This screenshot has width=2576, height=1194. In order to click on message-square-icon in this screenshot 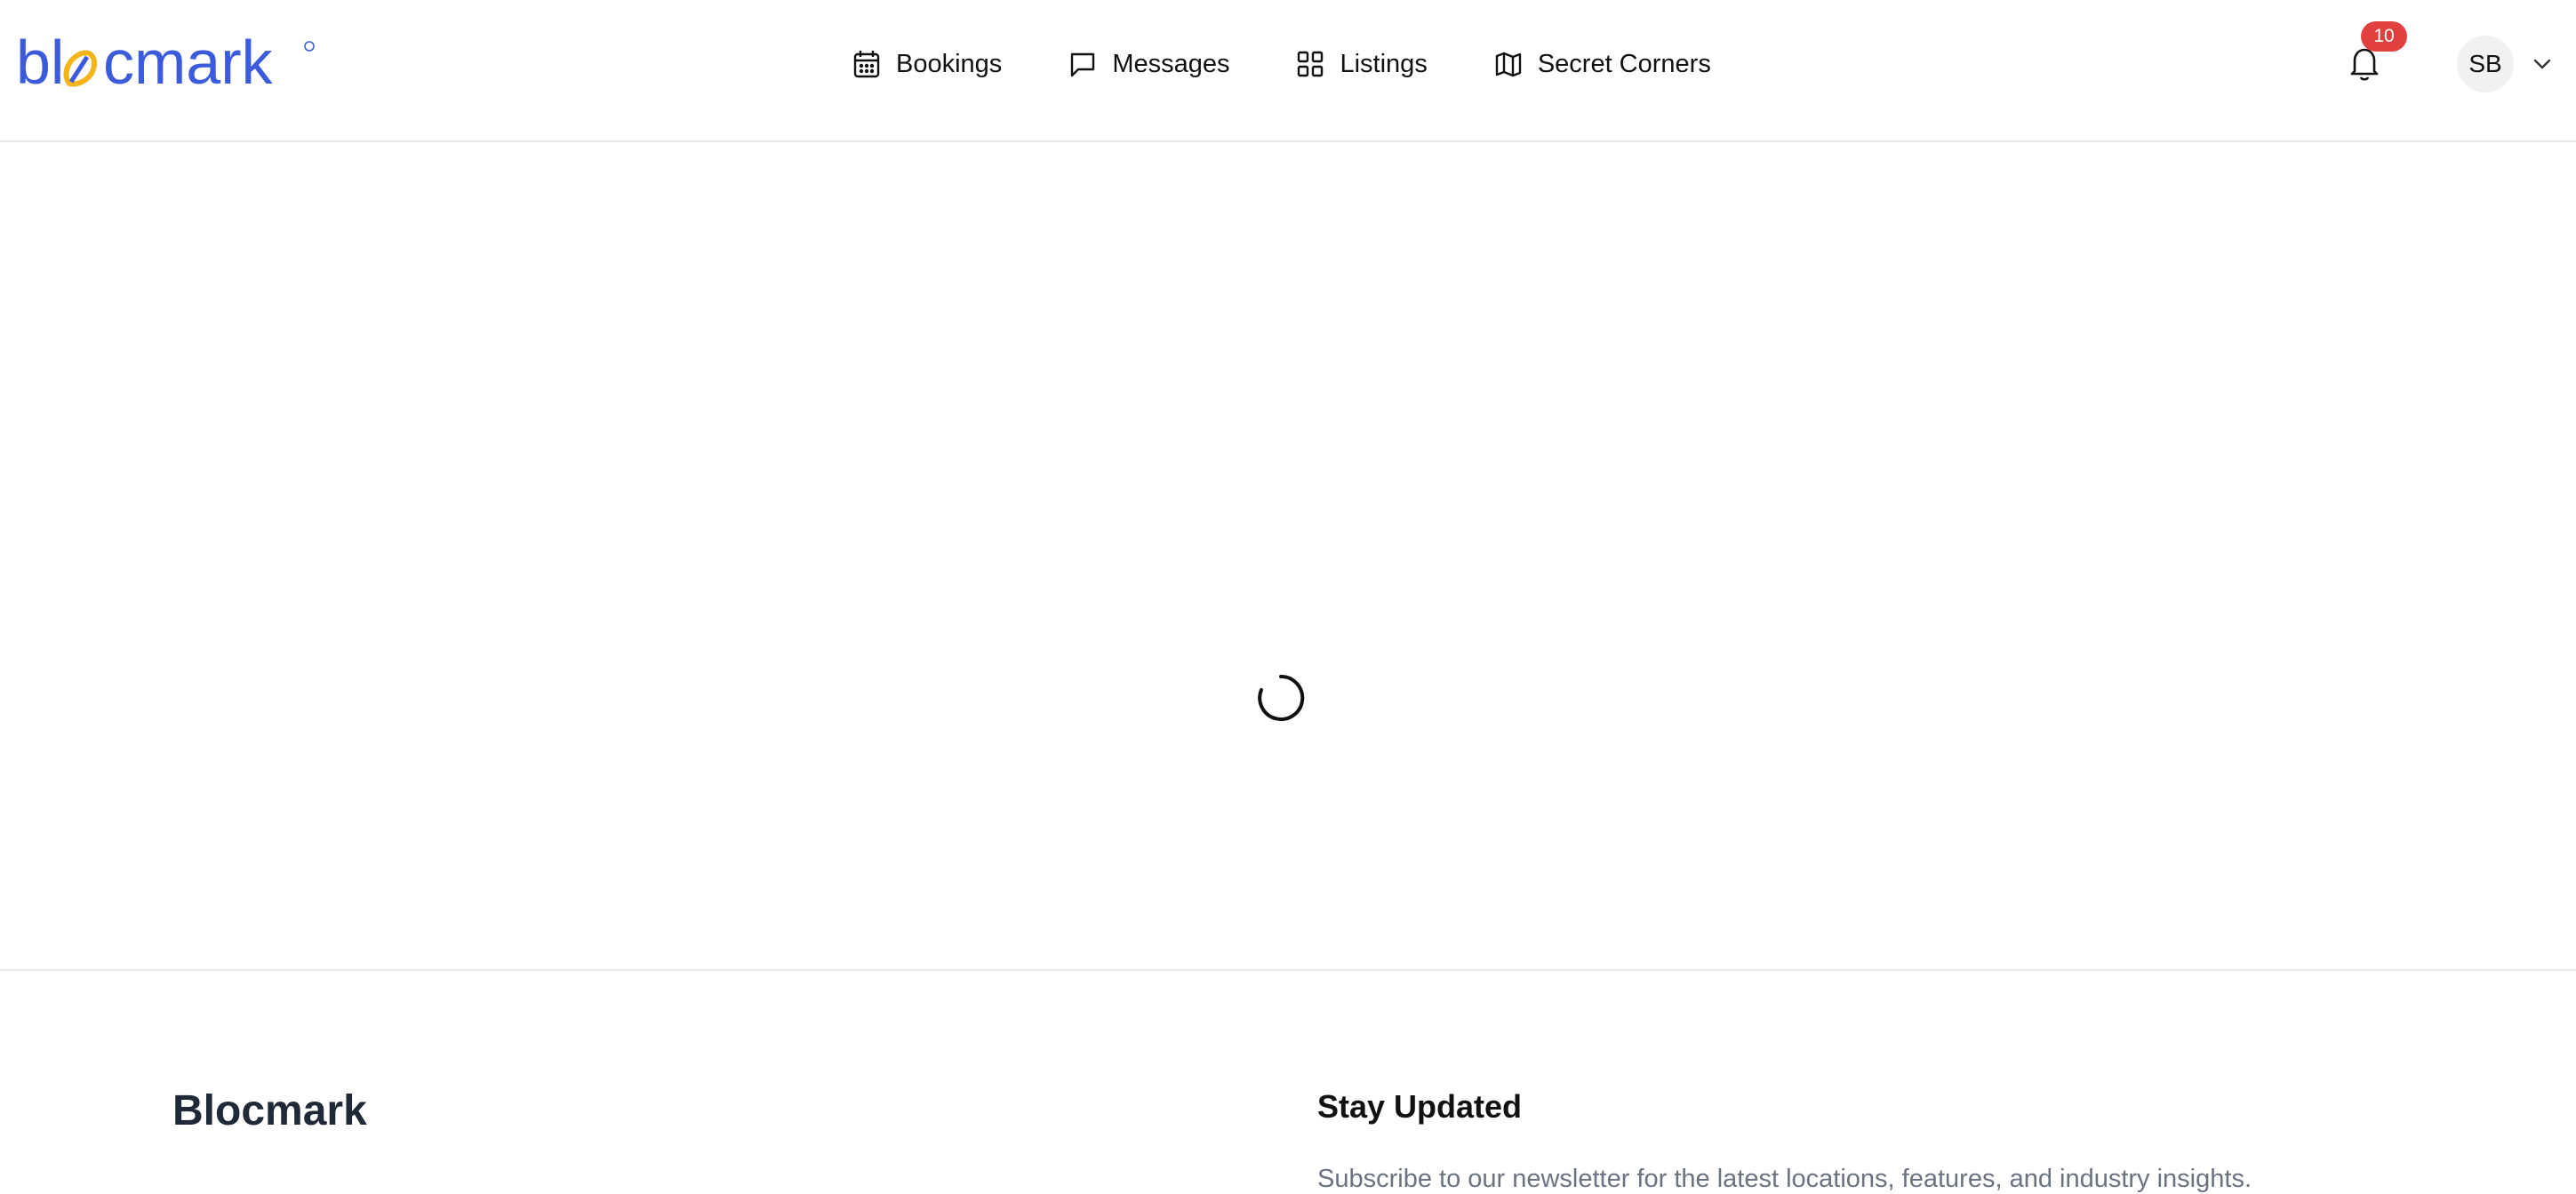, I will do `click(1083, 64)`.